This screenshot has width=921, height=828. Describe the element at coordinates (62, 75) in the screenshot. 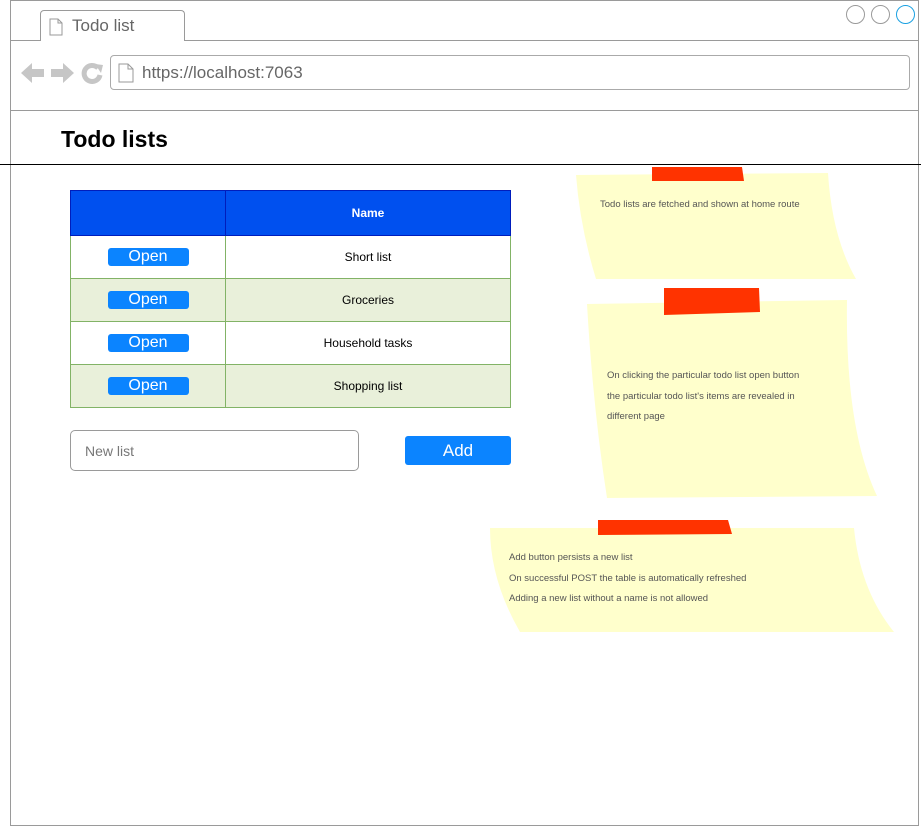

I see `forward-arrow-icon` at that location.